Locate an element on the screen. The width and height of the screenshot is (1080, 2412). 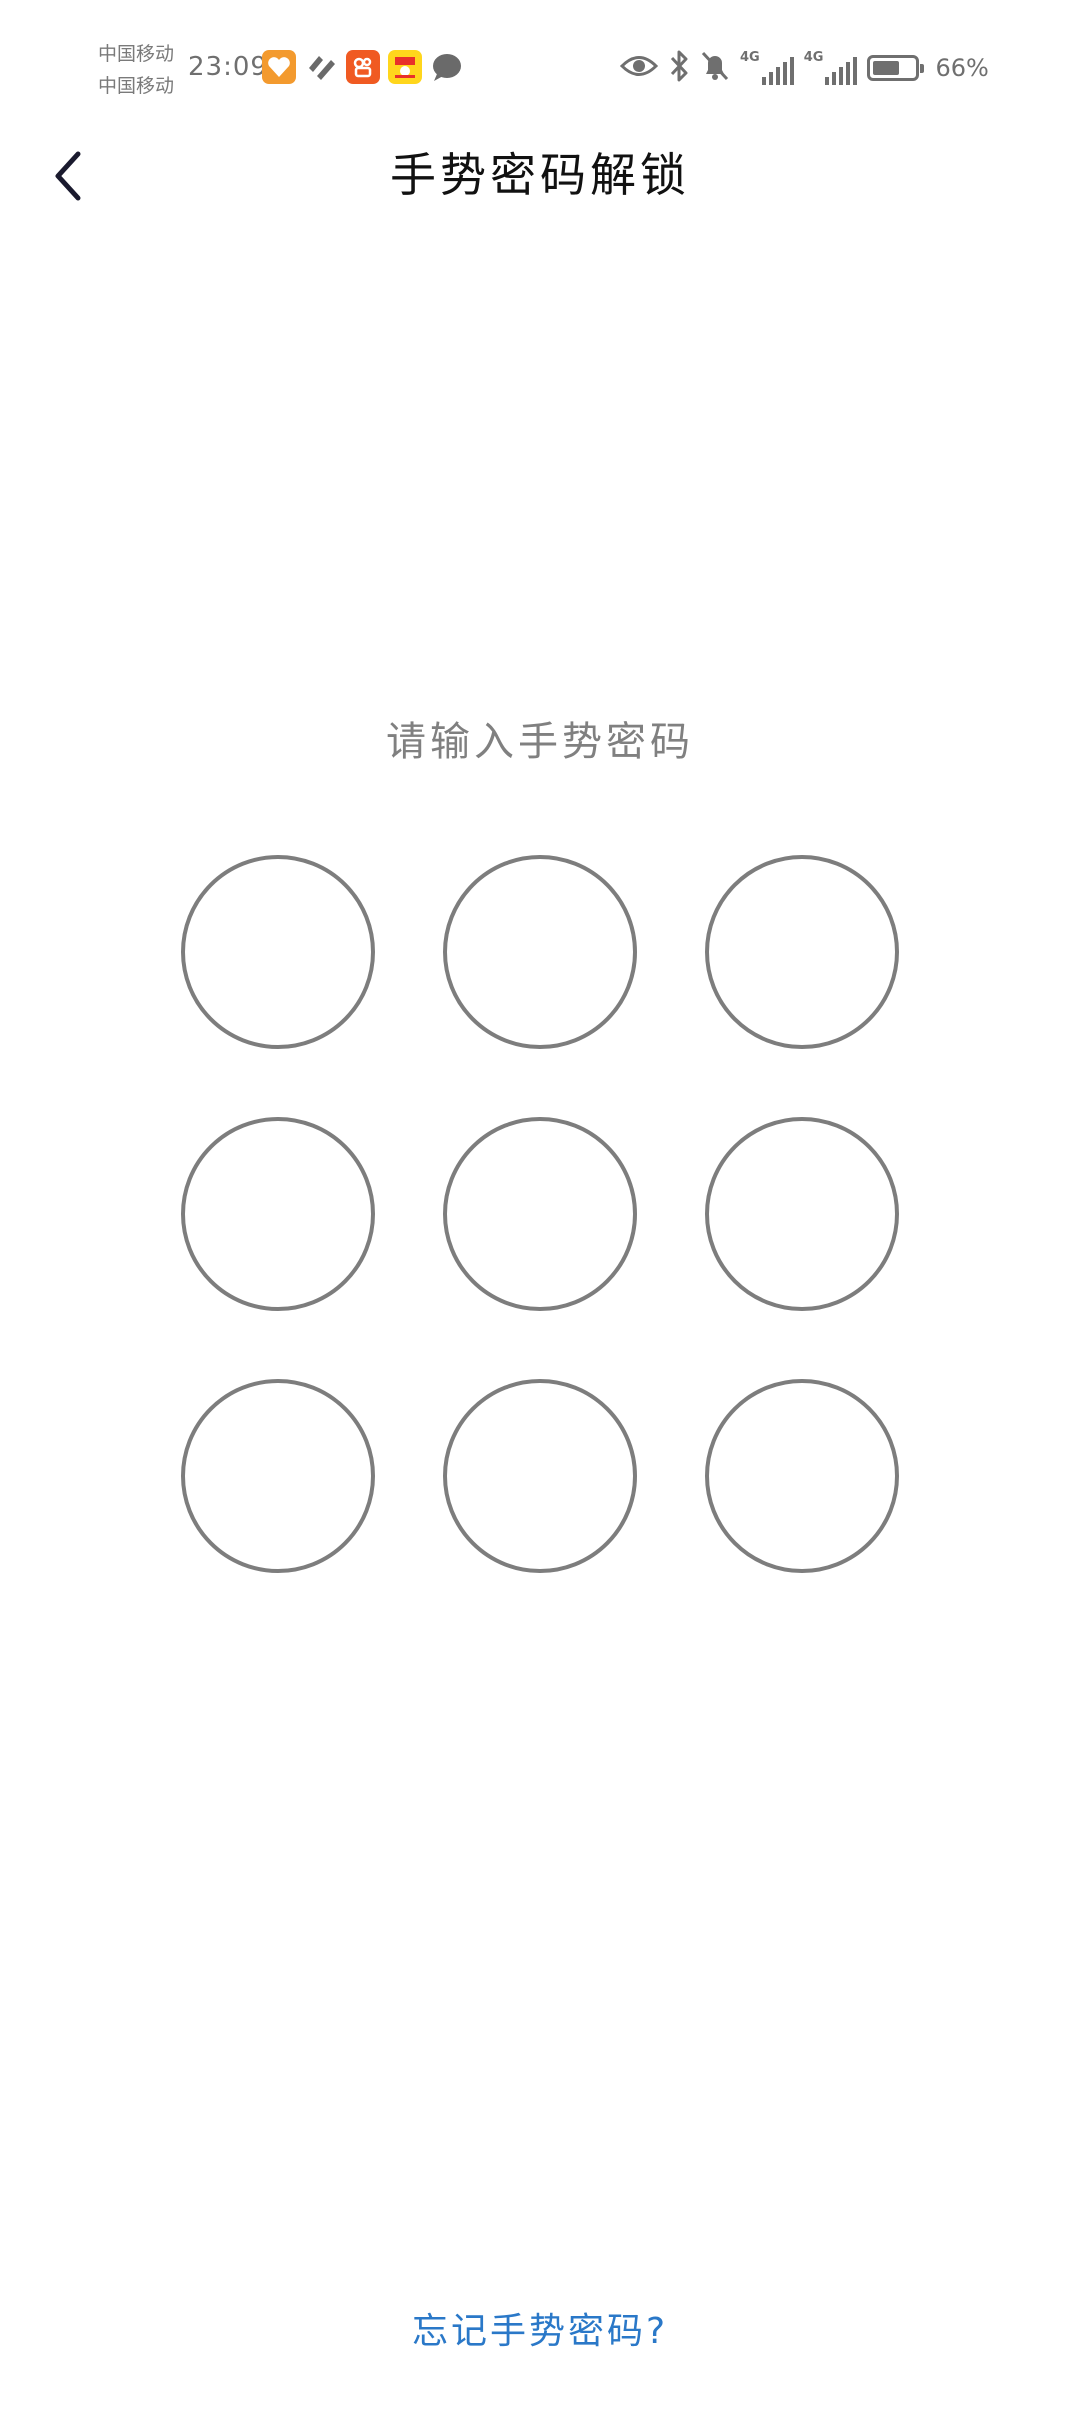
signal-bars-2-icon is located at coordinates (841, 70).